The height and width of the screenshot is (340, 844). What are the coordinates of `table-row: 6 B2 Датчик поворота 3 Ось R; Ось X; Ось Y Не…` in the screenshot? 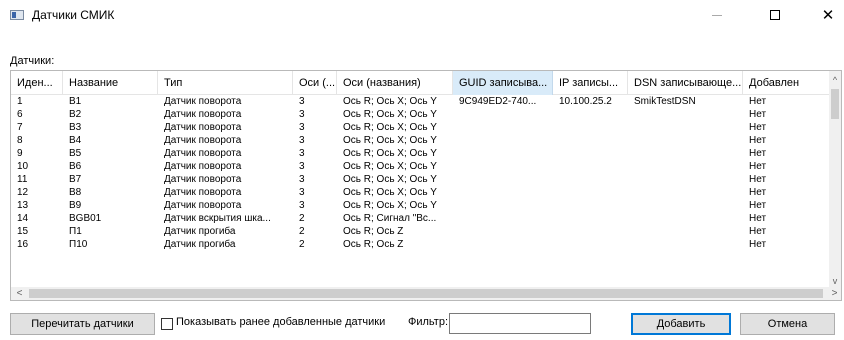 It's located at (421, 115).